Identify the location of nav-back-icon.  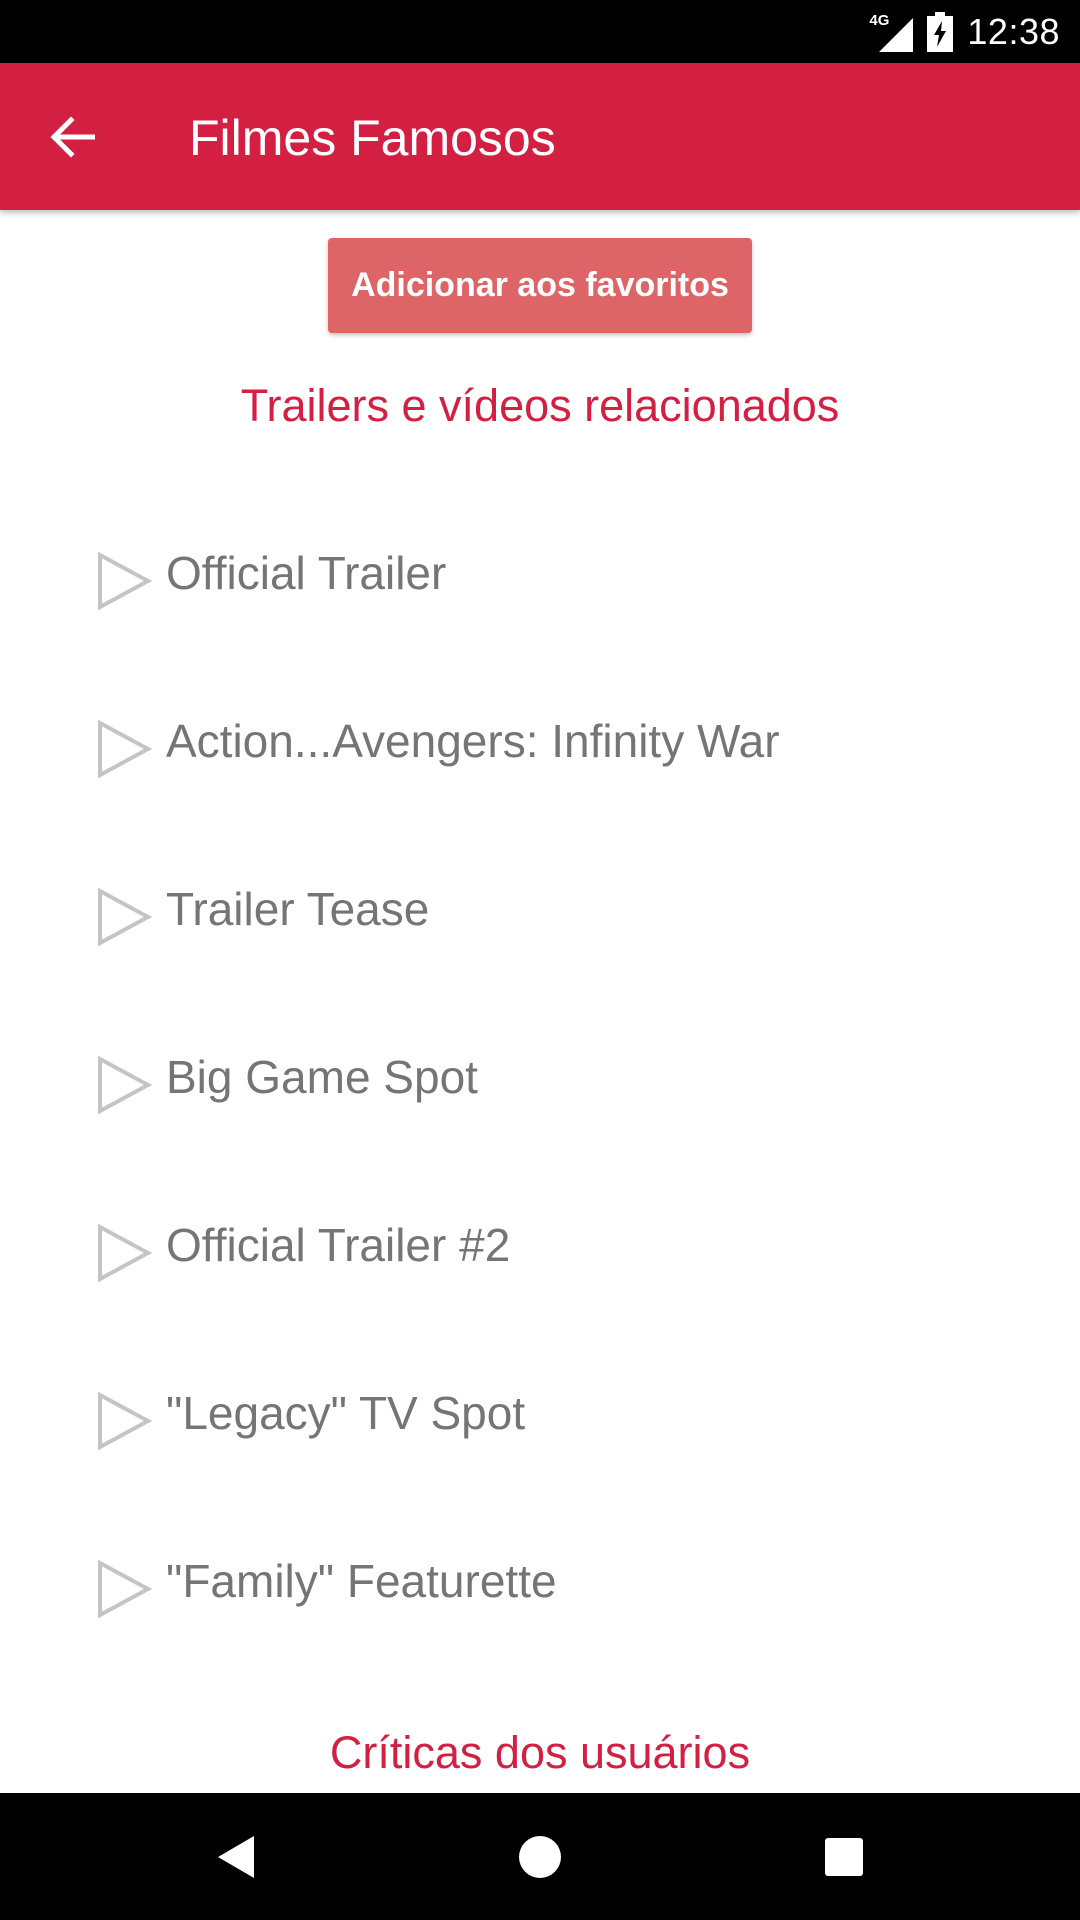
(236, 1857).